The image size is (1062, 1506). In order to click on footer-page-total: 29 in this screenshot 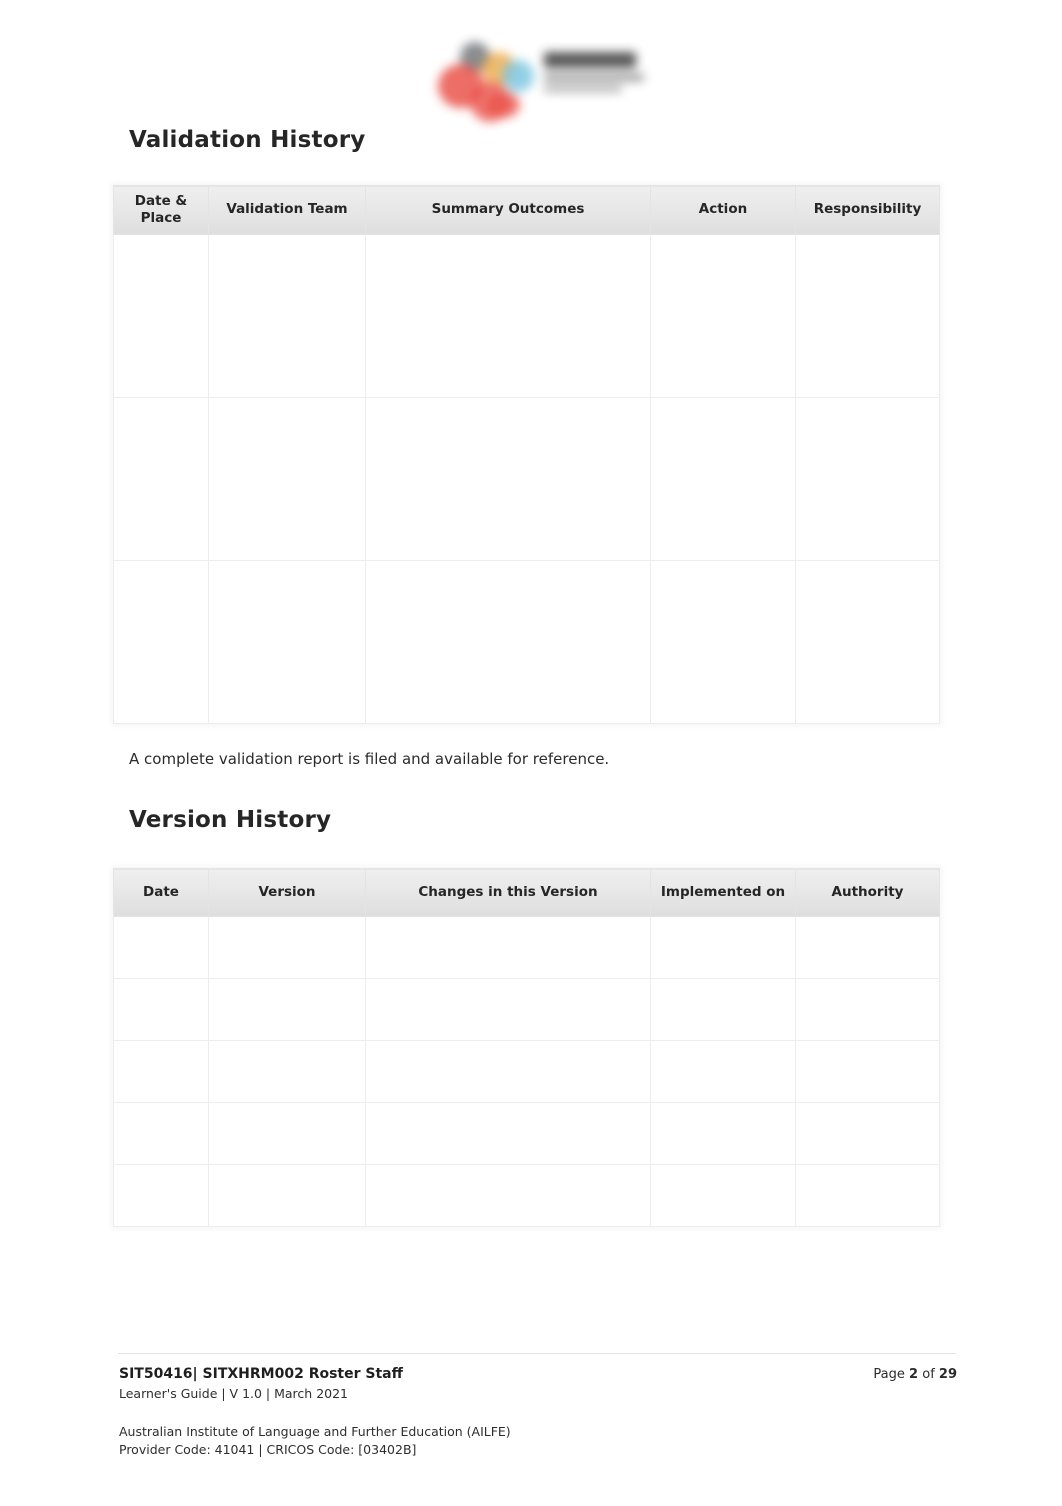, I will do `click(947, 1374)`.